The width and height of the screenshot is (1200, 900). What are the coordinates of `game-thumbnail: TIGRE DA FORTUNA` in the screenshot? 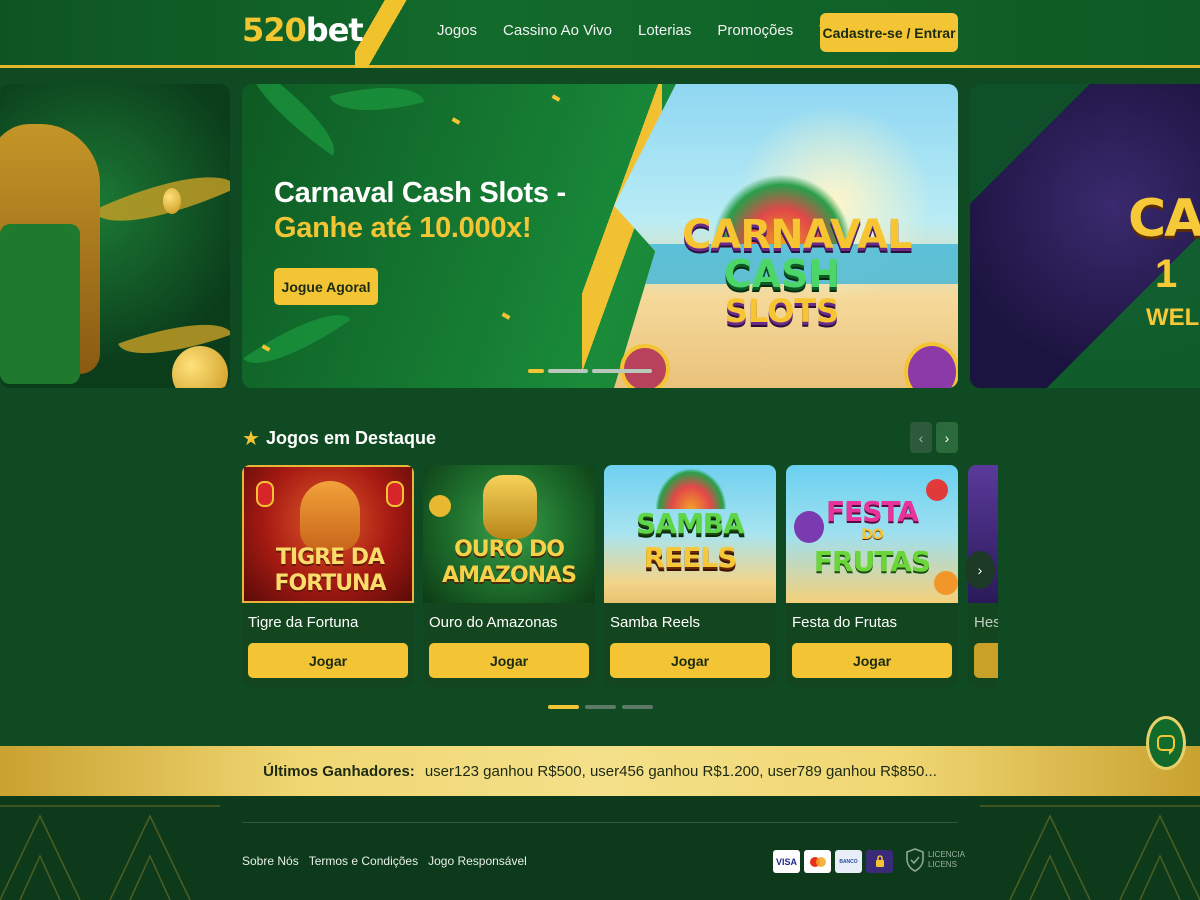 It's located at (328, 534).